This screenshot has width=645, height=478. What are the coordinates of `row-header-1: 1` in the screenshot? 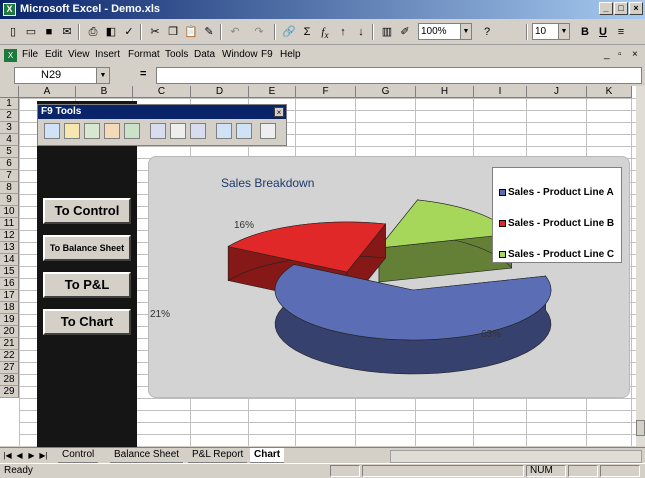 It's located at (9, 104).